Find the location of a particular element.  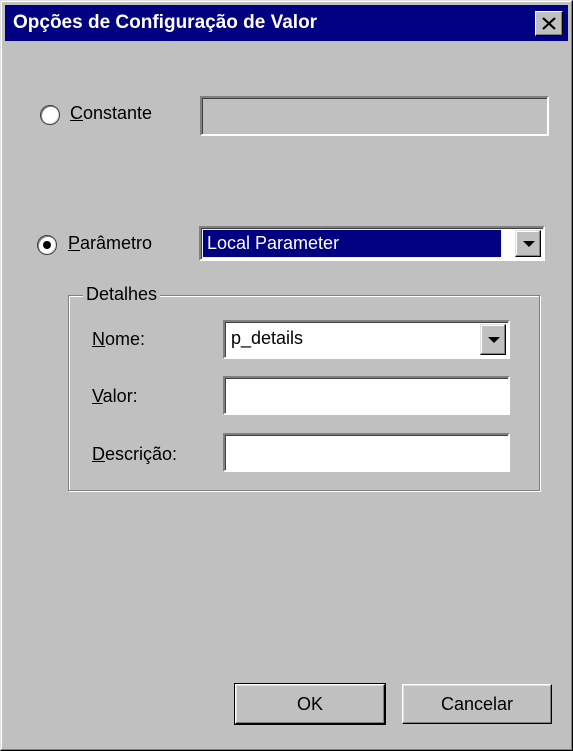

constante-label: Constante is located at coordinates (111, 113).